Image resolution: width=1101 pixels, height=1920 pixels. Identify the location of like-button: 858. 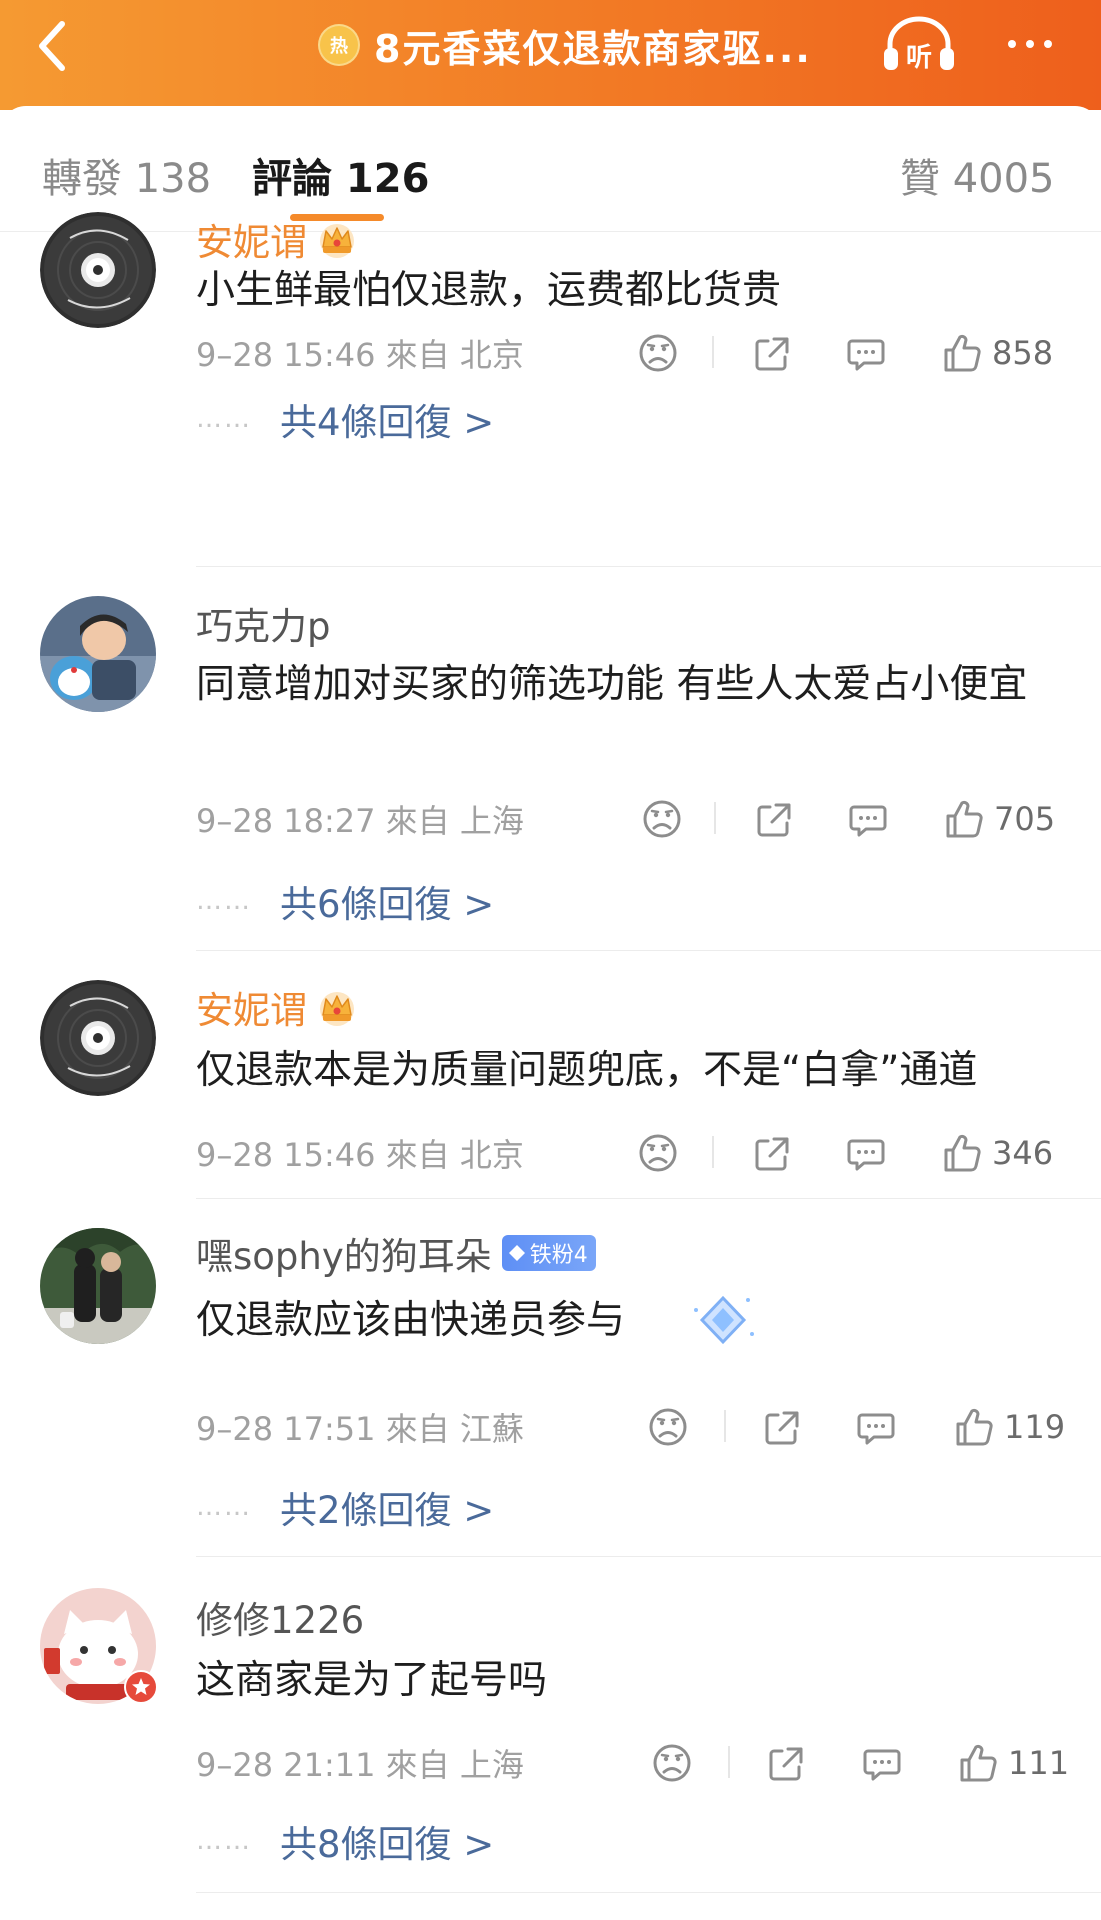
(997, 353).